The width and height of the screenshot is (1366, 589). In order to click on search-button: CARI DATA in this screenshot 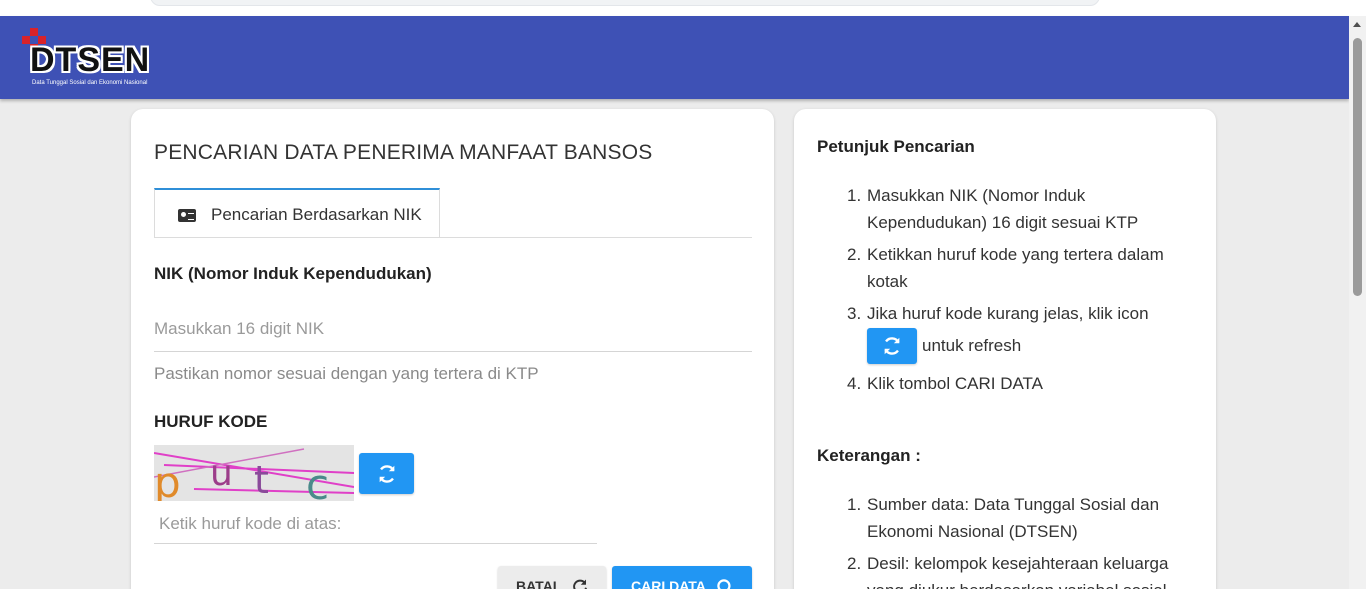, I will do `click(682, 577)`.